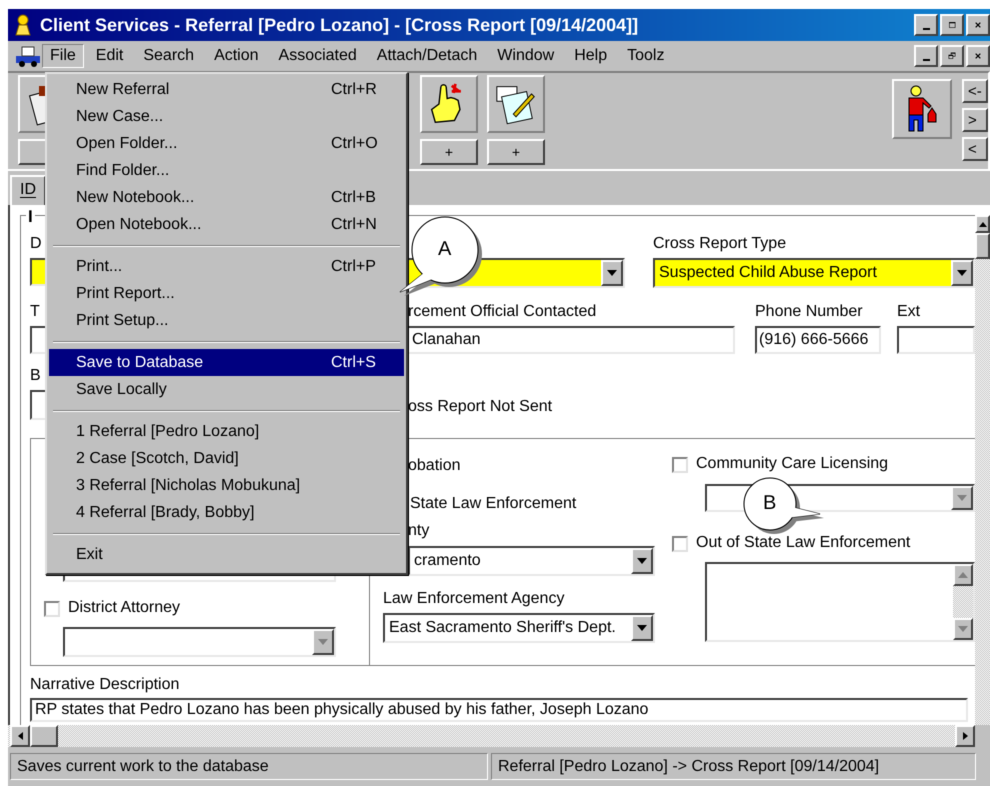 The image size is (990, 786). I want to click on nav-button: >, so click(975, 120).